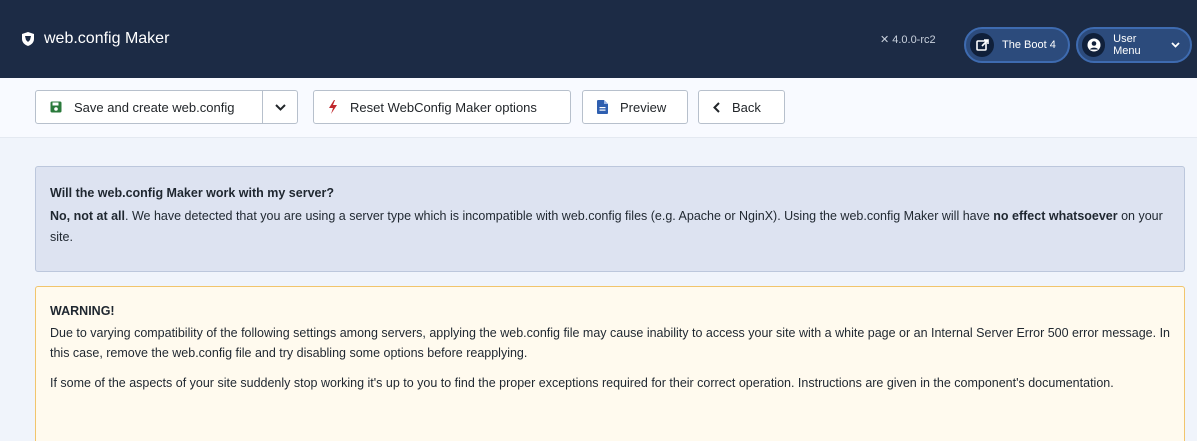  What do you see at coordinates (107, 38) in the screenshot?
I see `app-title: web.config Maker` at bounding box center [107, 38].